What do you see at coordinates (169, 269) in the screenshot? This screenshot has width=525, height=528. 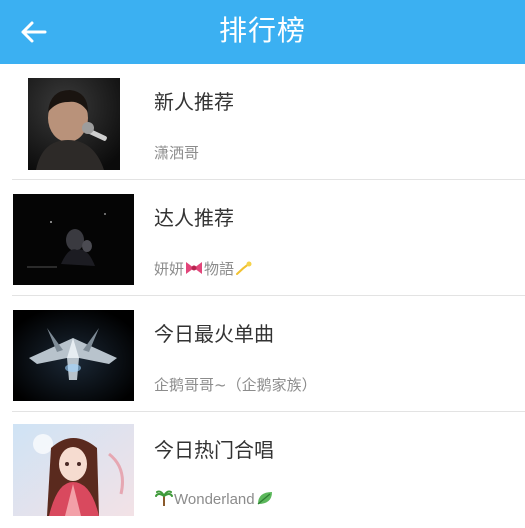 I see `user-name-prefix: 妍妍` at bounding box center [169, 269].